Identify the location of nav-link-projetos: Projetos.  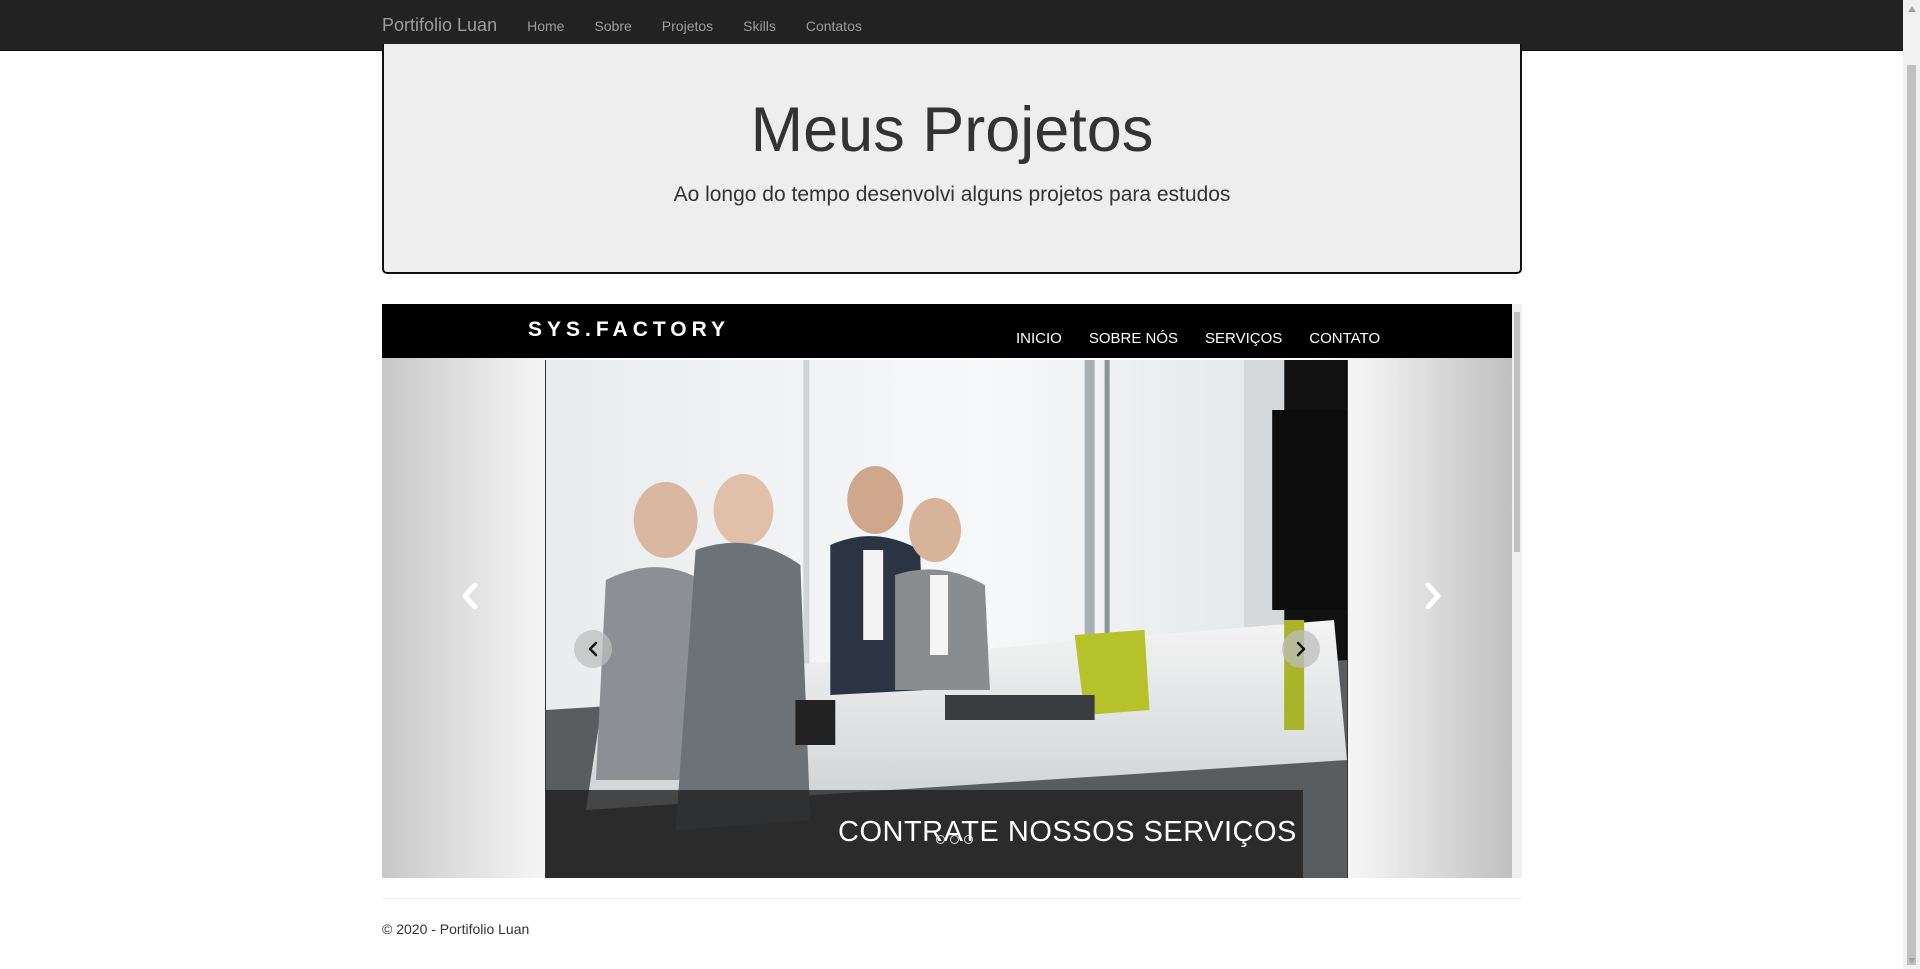
(687, 26).